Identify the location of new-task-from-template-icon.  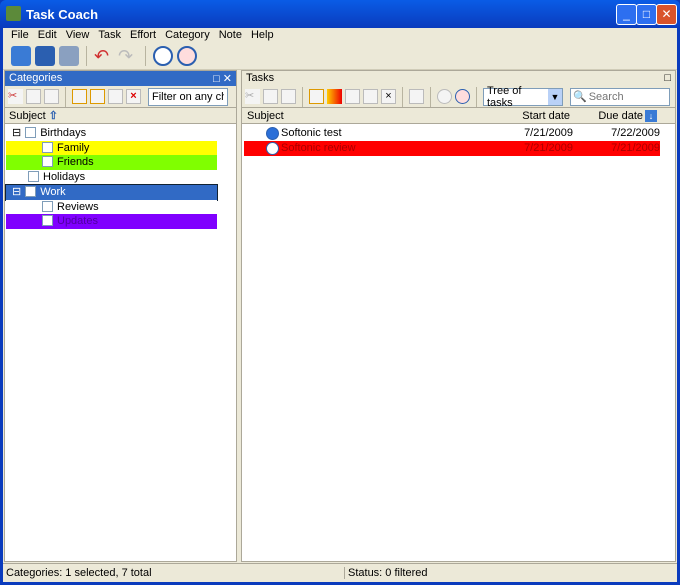
(334, 96).